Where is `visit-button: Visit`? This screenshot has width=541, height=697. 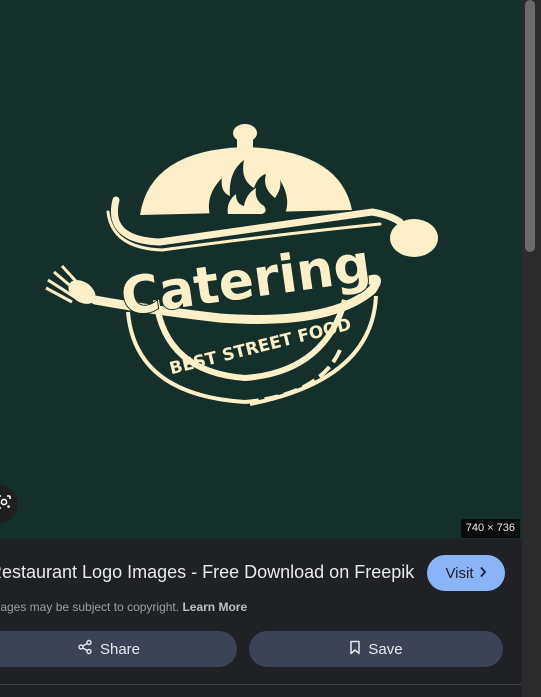
visit-button: Visit is located at coordinates (466, 573).